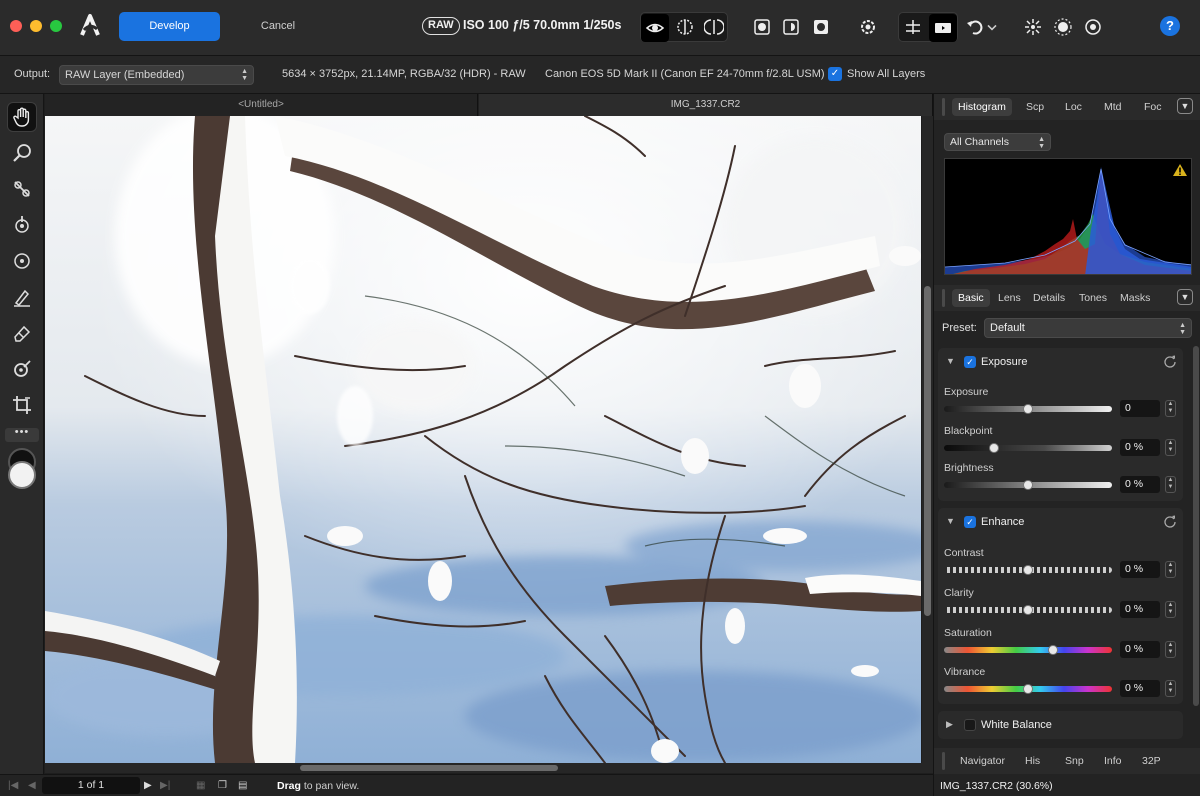 Image resolution: width=1200 pixels, height=796 pixels. I want to click on more-tools-button: •••, so click(22, 434).